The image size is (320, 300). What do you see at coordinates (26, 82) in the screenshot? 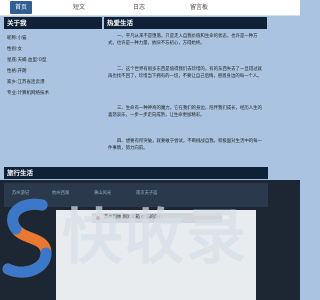
I see `about-row-hometown: 家乡:江苏省连云港` at bounding box center [26, 82].